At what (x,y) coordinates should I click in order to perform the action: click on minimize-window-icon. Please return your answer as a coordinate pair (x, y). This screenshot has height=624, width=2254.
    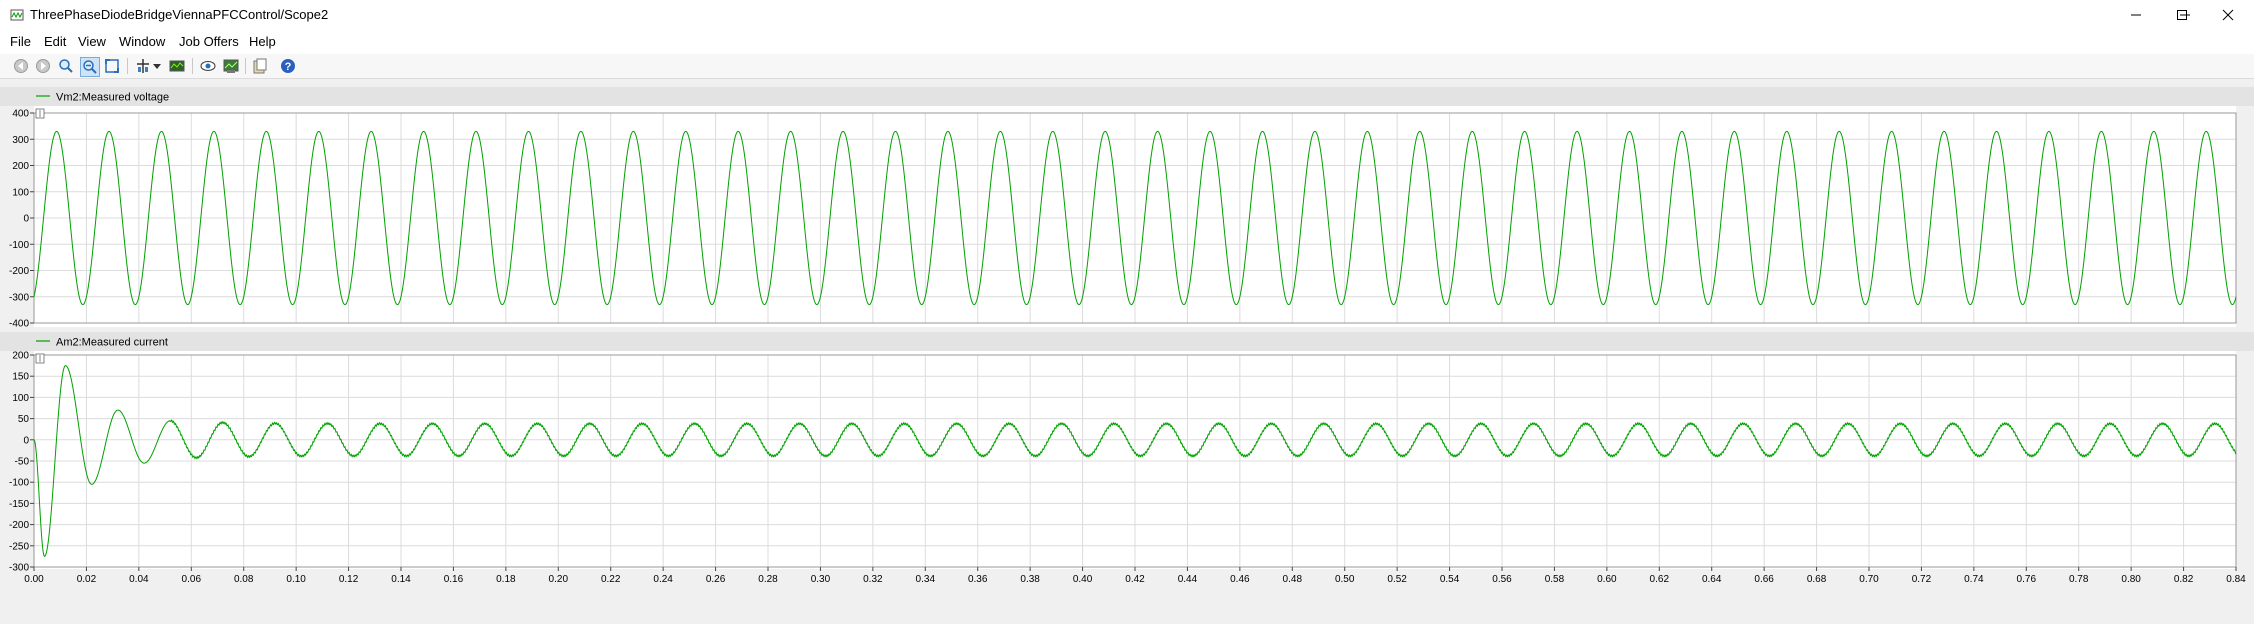
    Looking at the image, I should click on (2136, 15).